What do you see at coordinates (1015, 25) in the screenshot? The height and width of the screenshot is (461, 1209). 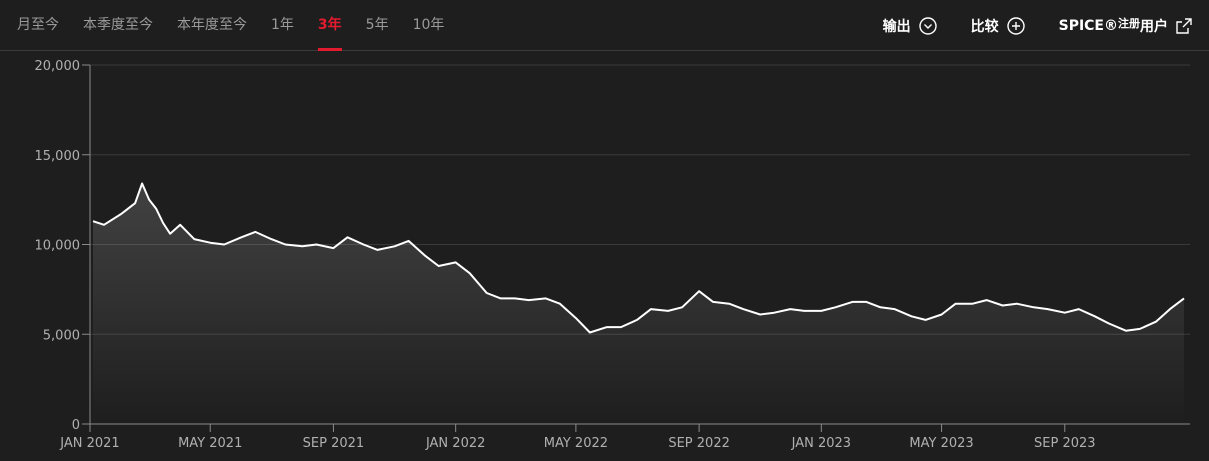 I see `plus-circle-icon` at bounding box center [1015, 25].